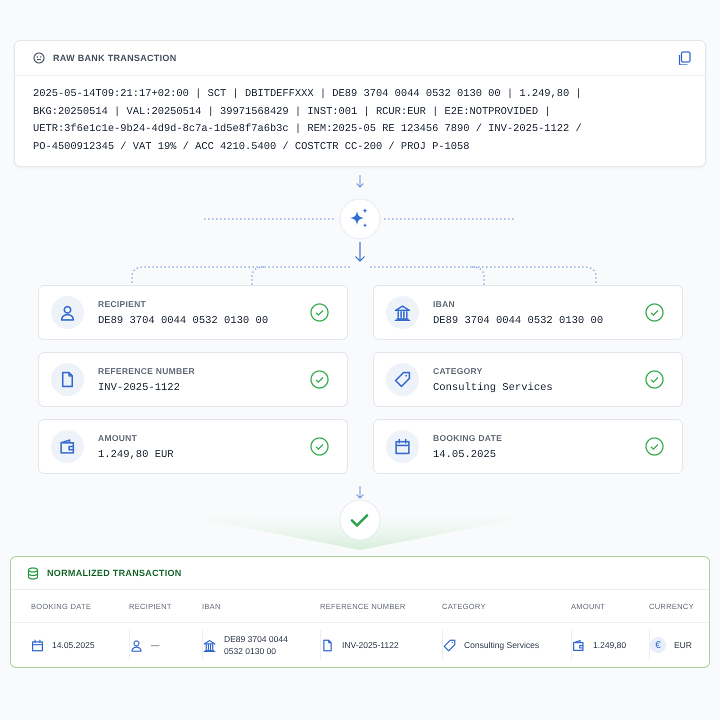 The height and width of the screenshot is (720, 720). What do you see at coordinates (360, 520) in the screenshot?
I see `check-icon` at bounding box center [360, 520].